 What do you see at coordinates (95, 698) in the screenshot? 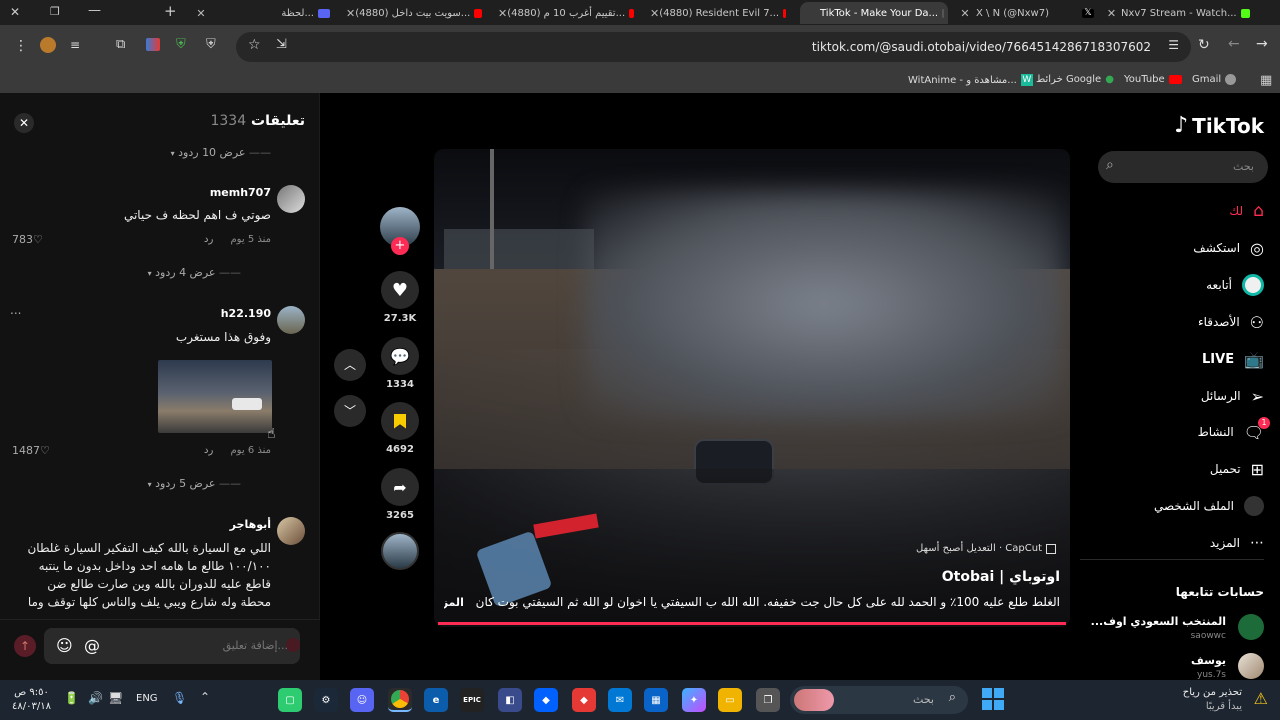
I see `volume-icon: 🔊` at bounding box center [95, 698].